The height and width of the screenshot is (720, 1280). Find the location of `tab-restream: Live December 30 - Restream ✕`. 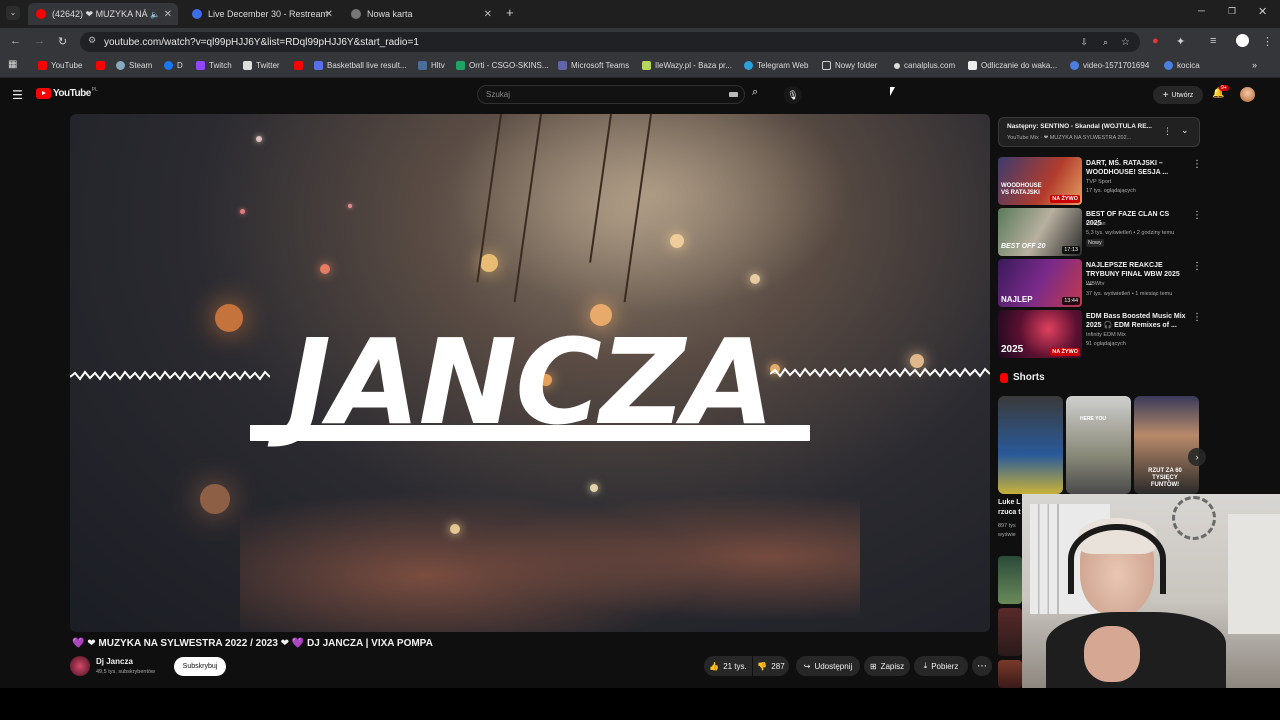

tab-restream: Live December 30 - Restream ✕ is located at coordinates (261, 14).